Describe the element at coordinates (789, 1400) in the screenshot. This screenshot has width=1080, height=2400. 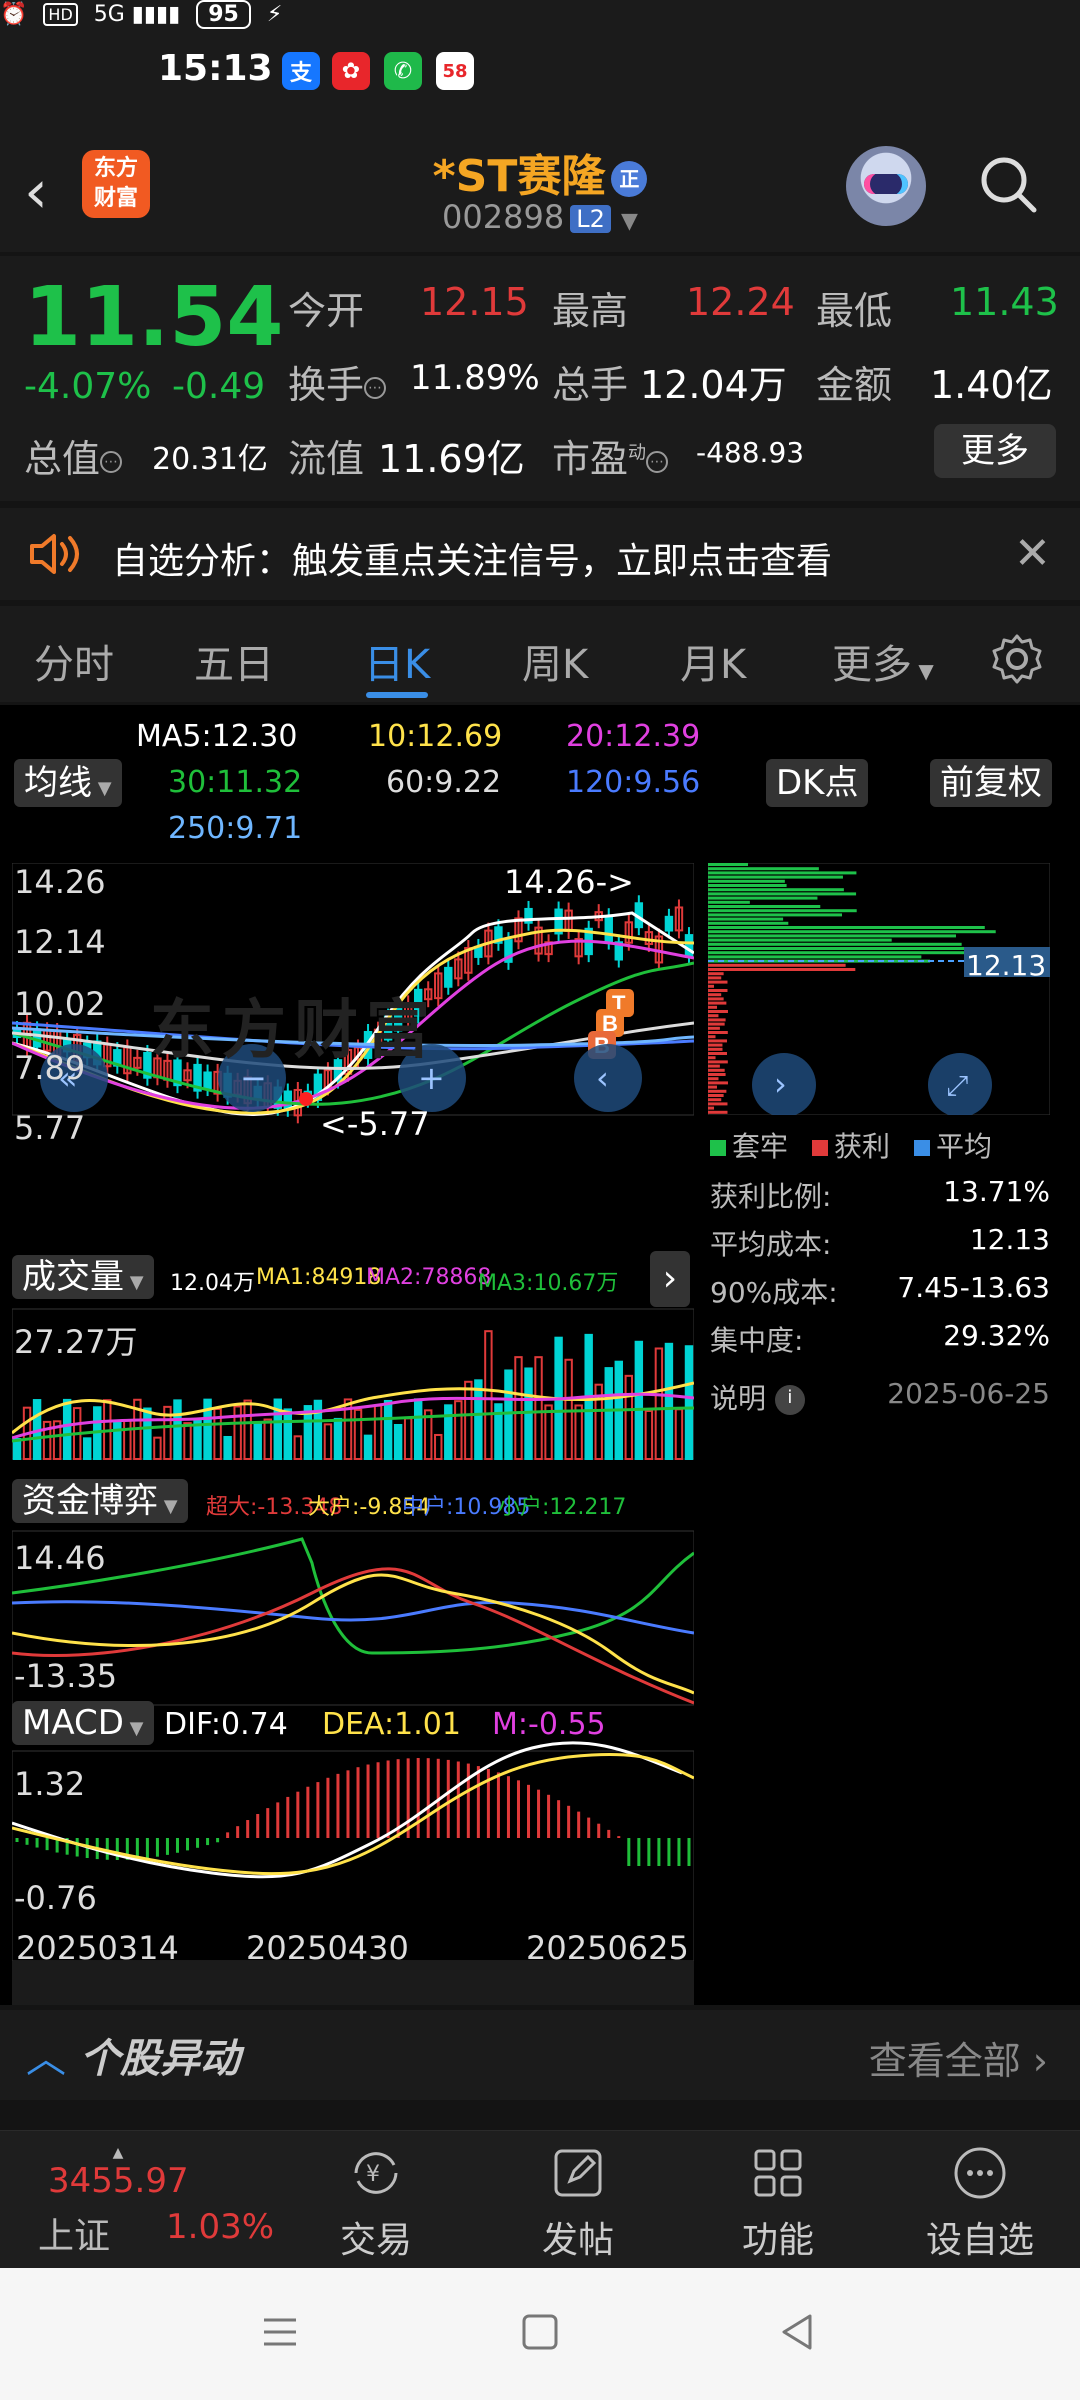
I see `info-icon: i` at that location.